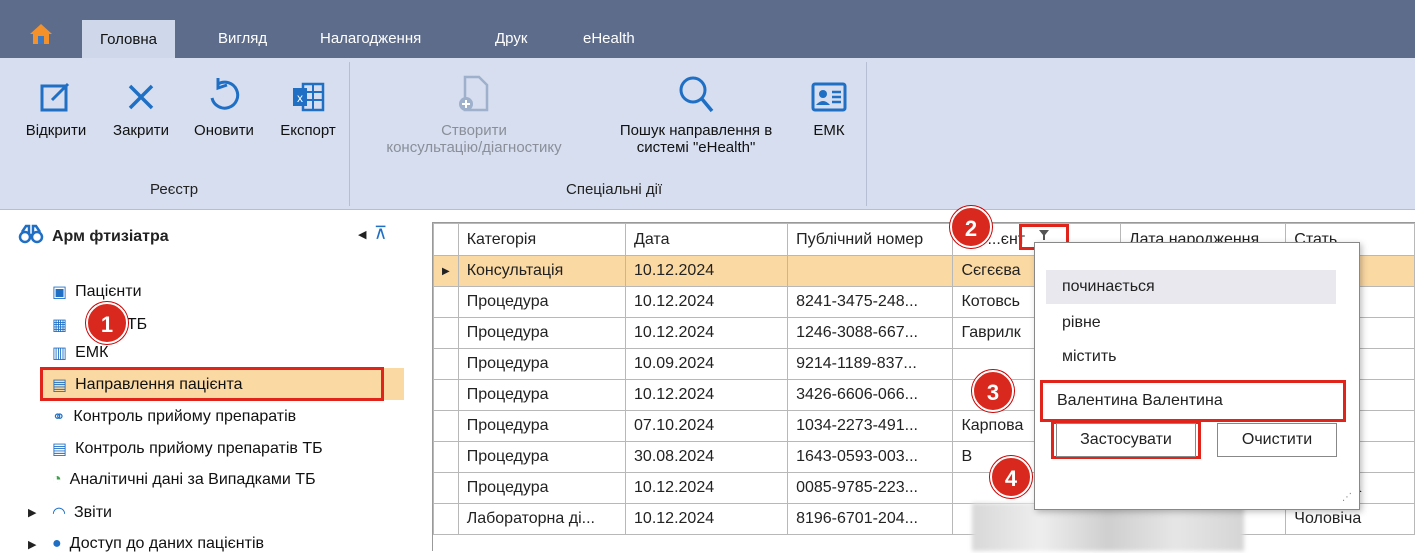  I want to click on refresh-label: Оновити, so click(224, 130).